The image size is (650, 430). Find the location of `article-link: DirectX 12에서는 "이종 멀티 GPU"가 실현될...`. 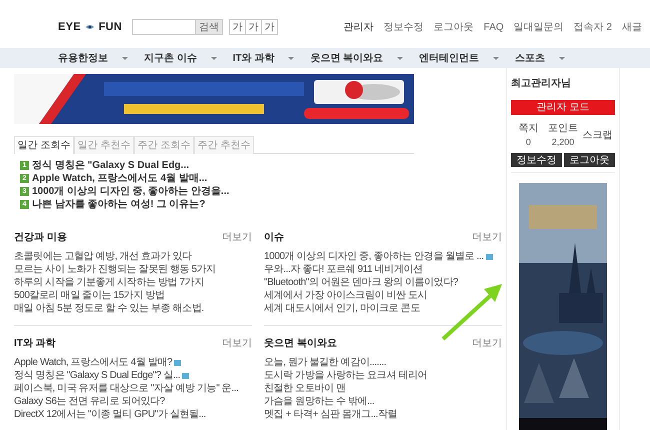

article-link: DirectX 12에서는 "이종 멀티 GPU"가 실현될... is located at coordinates (110, 414).